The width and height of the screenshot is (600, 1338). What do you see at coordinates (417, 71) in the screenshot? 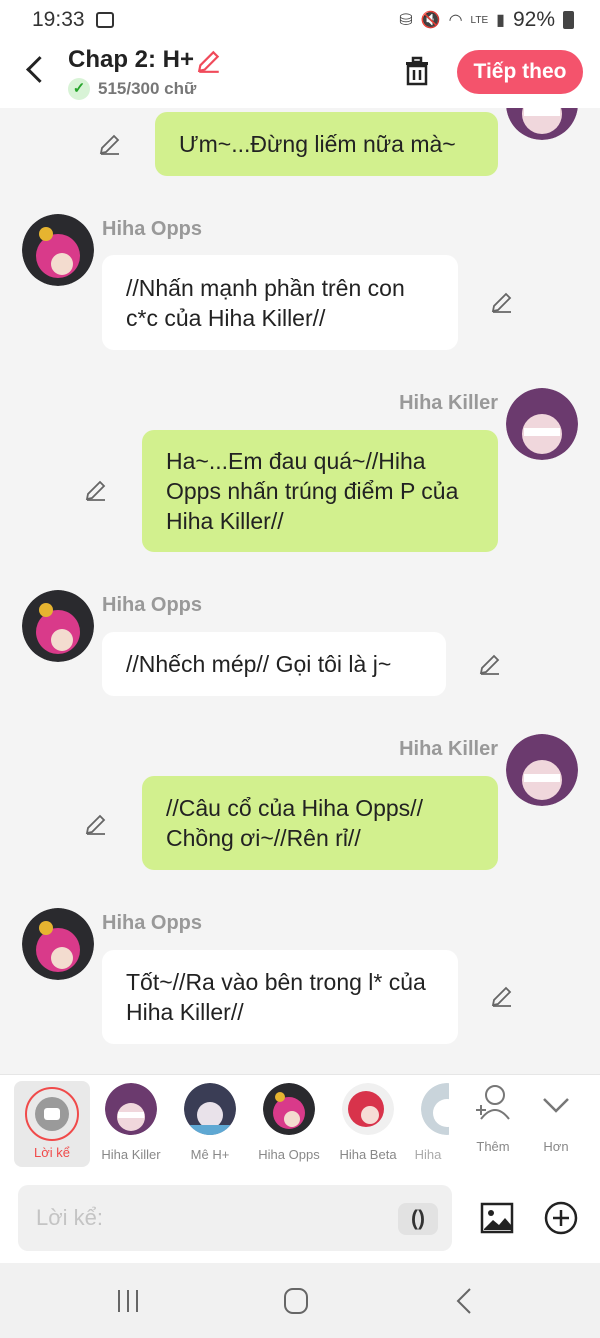
I see `trash-icon` at bounding box center [417, 71].